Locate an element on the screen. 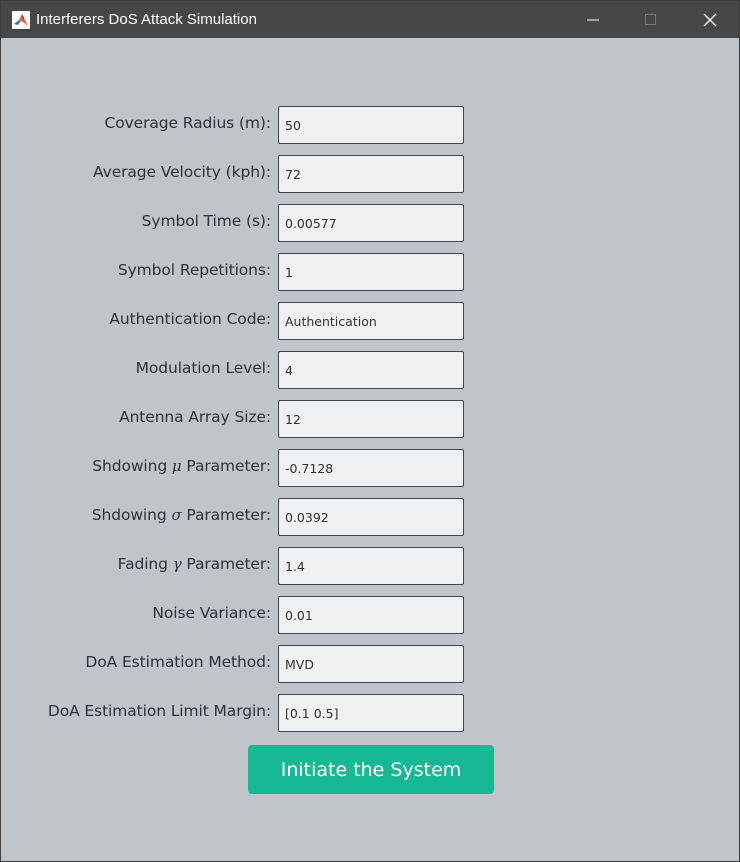 This screenshot has width=740, height=862. form-row-fading-gamma: Fading γ Parameter: is located at coordinates (370, 566).